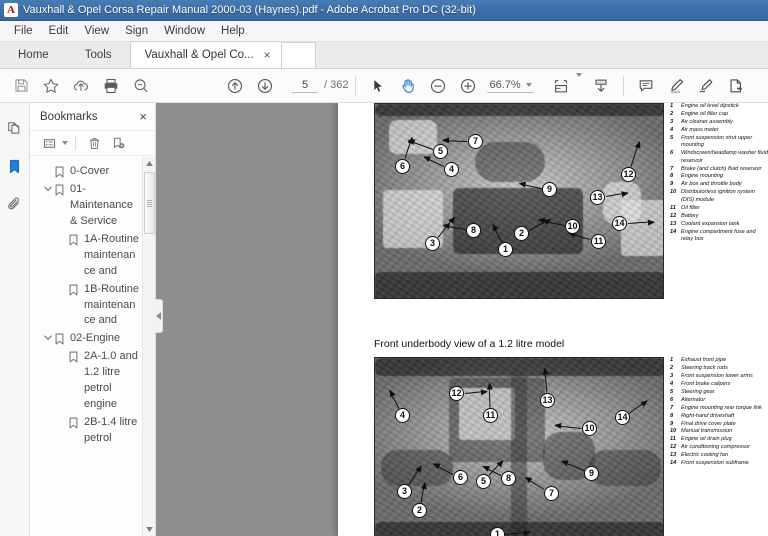 The image size is (768, 536). I want to click on underbody-photo: 1 2 3 4 5 6 7 8 9 10 11 12 13 14, so click(519, 446).